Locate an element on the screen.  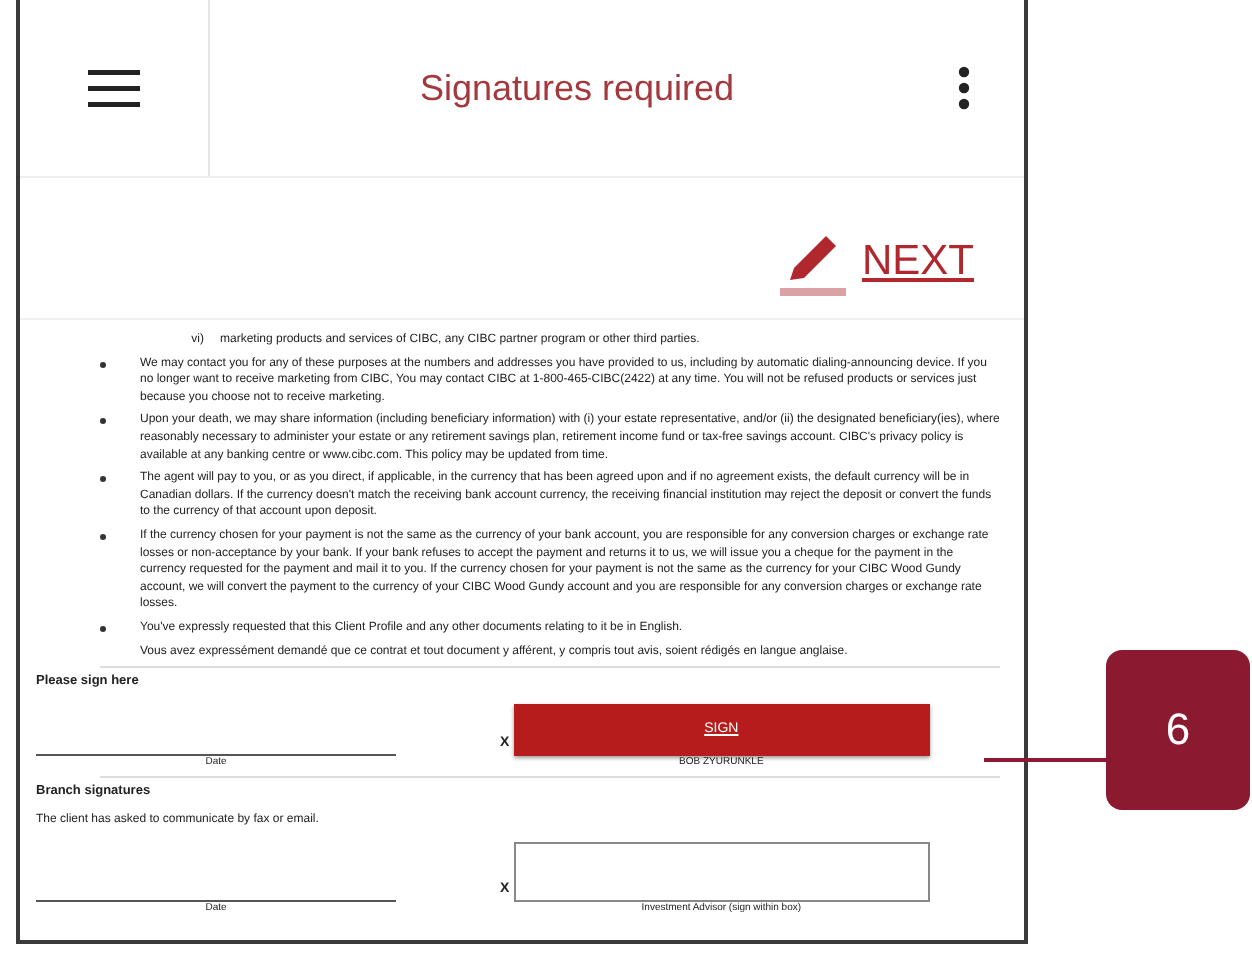
next-button: NEXT is located at coordinates (875, 262).